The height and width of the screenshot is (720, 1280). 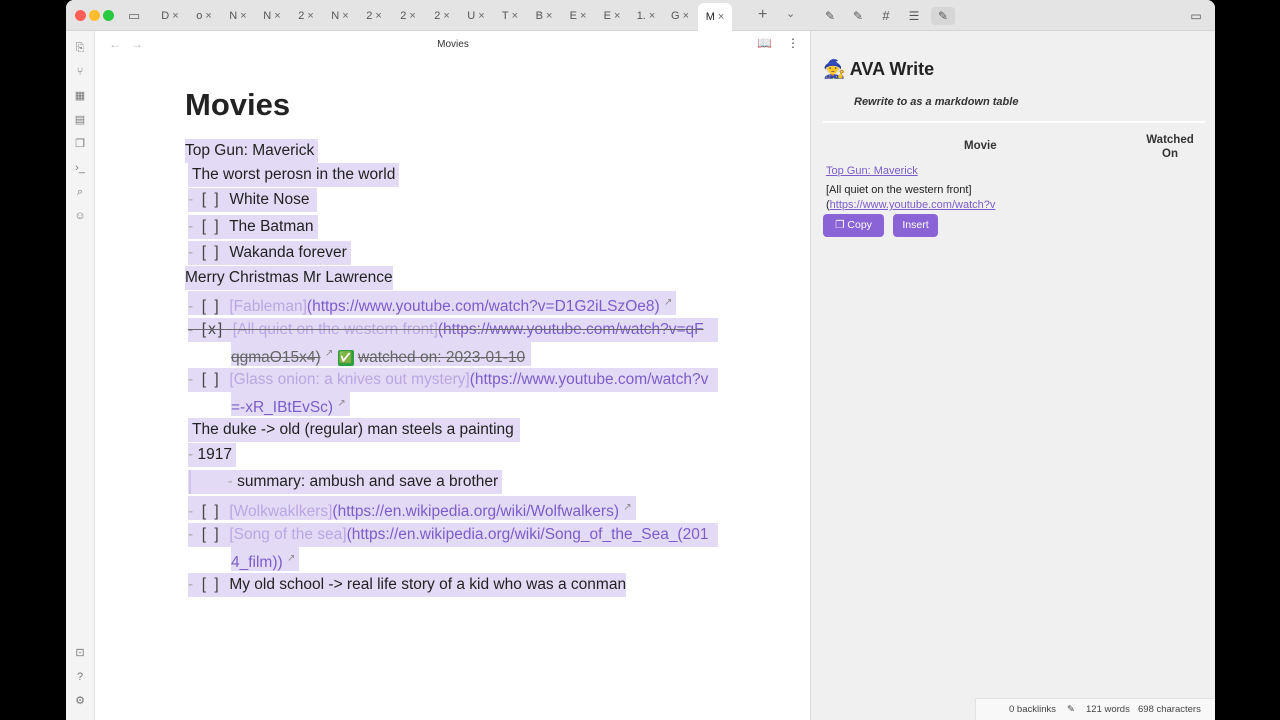 I want to click on command-palette-icon: ›_, so click(x=80, y=168).